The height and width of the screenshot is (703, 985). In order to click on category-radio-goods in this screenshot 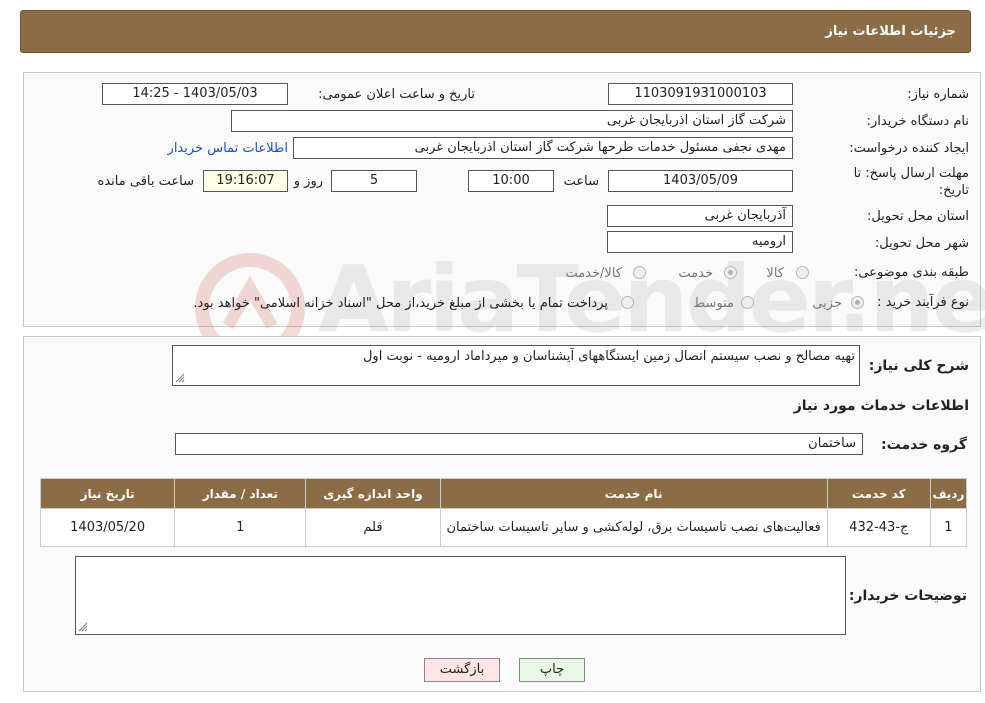, I will do `click(802, 272)`.